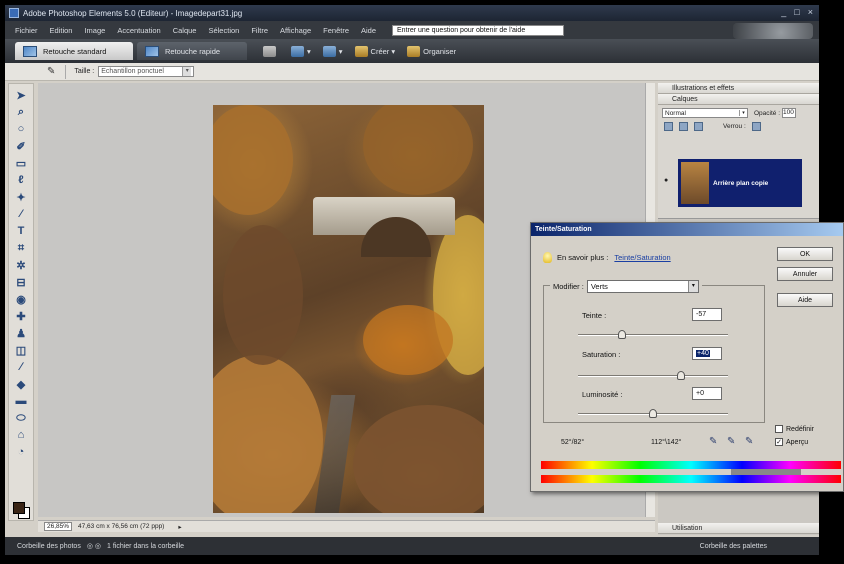 This screenshot has height=564, width=844. I want to click on close-button: ×, so click(810, 12).